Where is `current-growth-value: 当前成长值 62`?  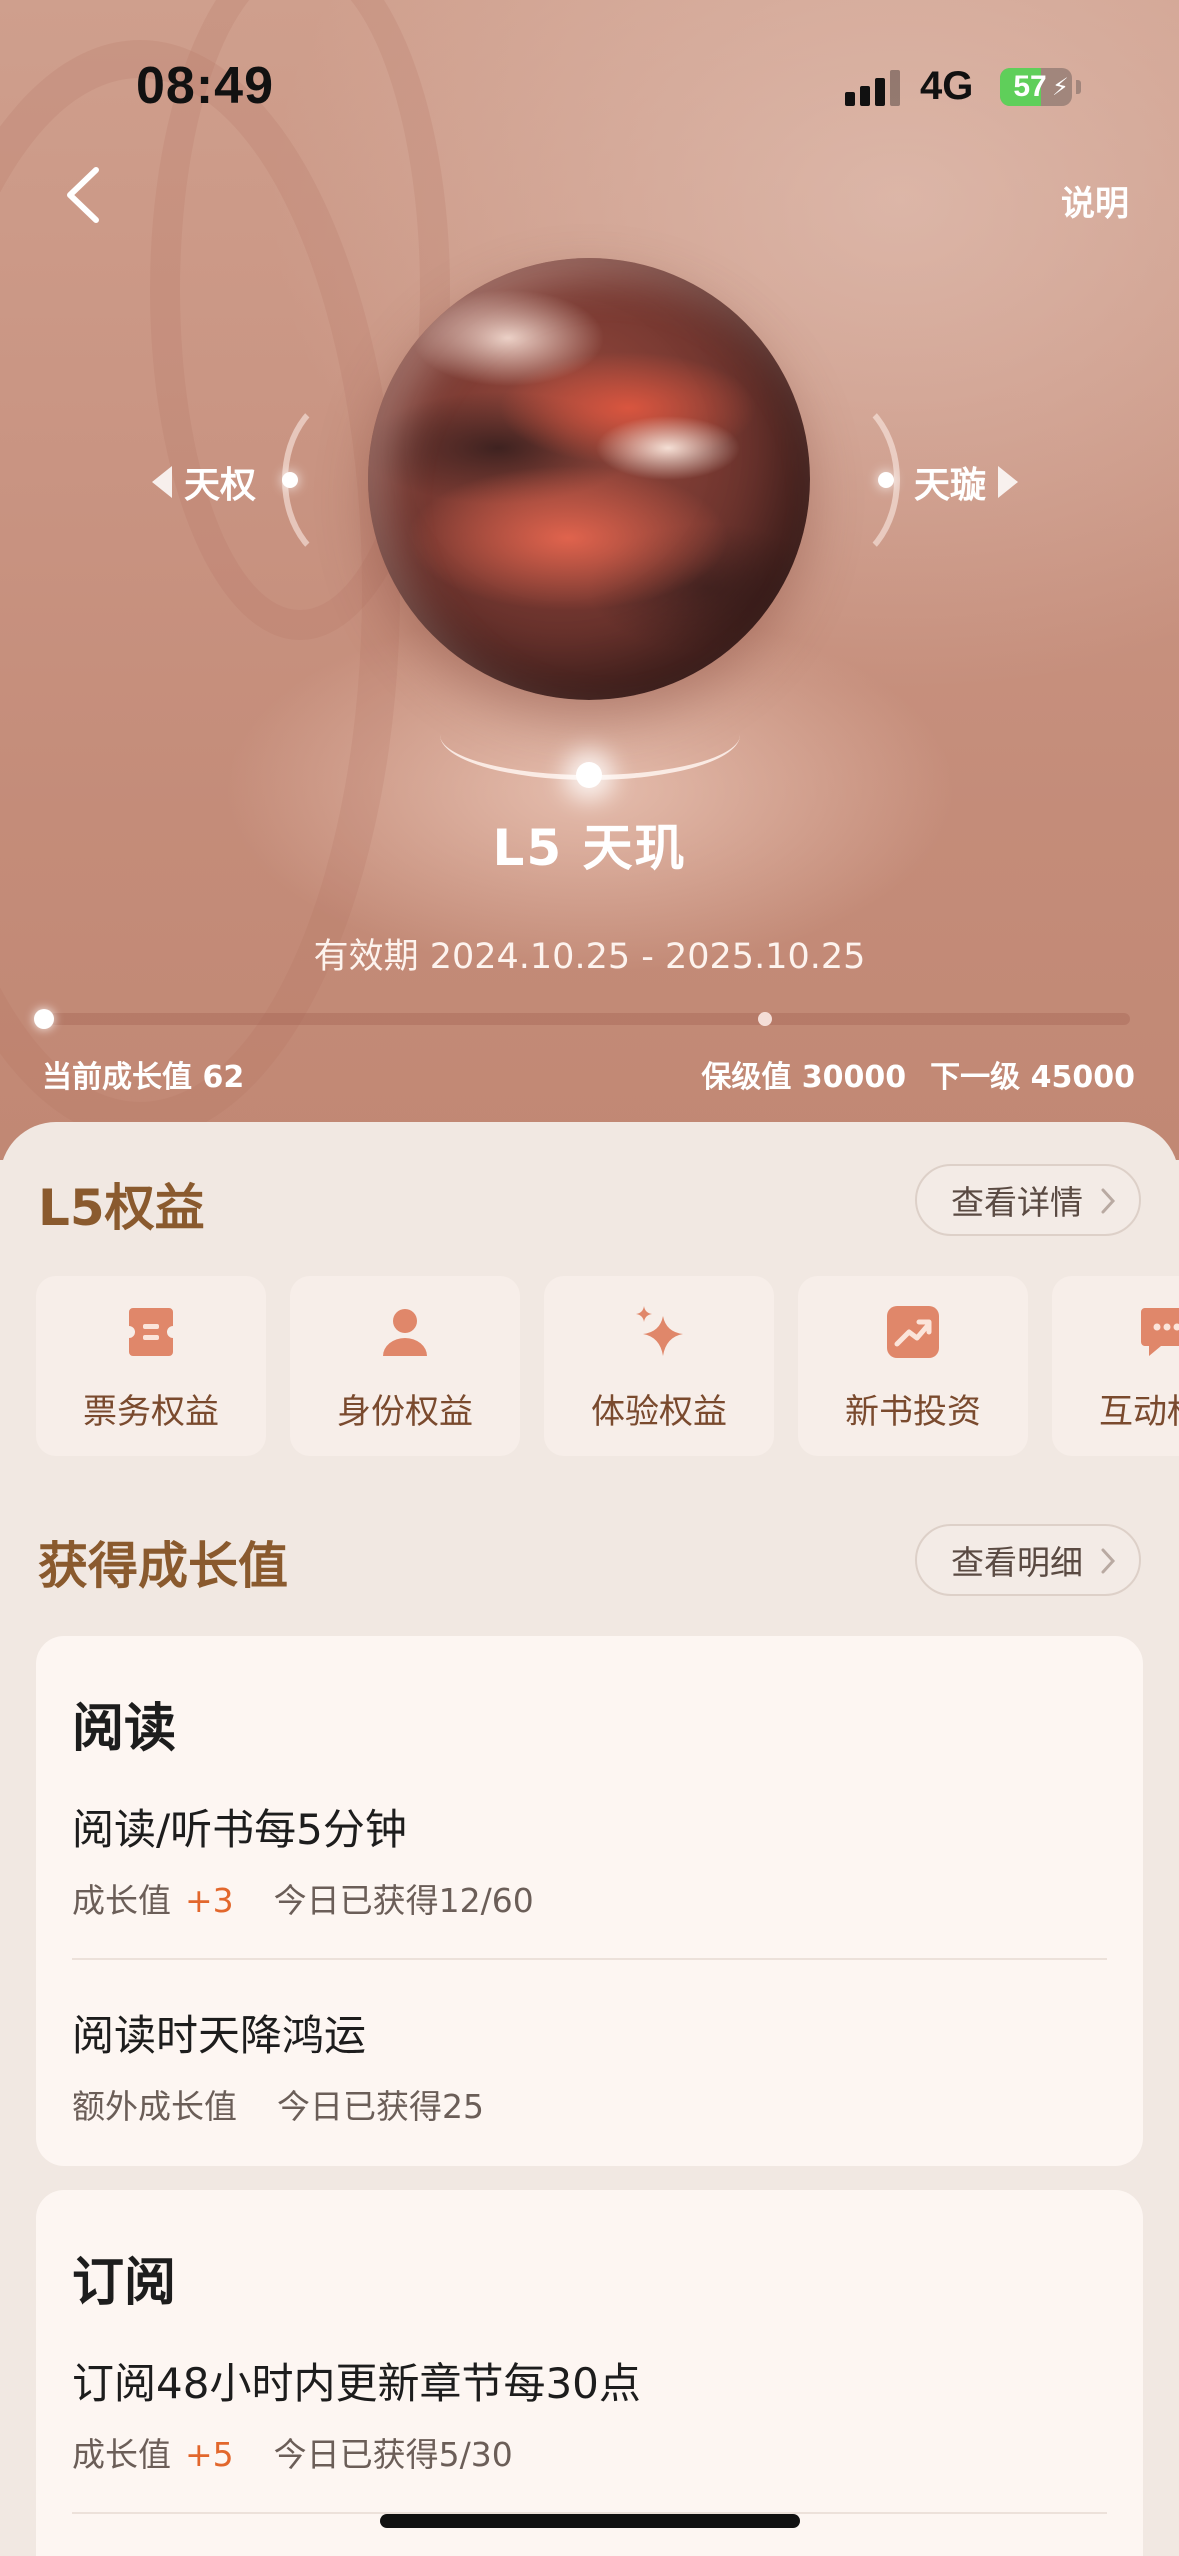 current-growth-value: 当前成长值 62 is located at coordinates (143, 1077).